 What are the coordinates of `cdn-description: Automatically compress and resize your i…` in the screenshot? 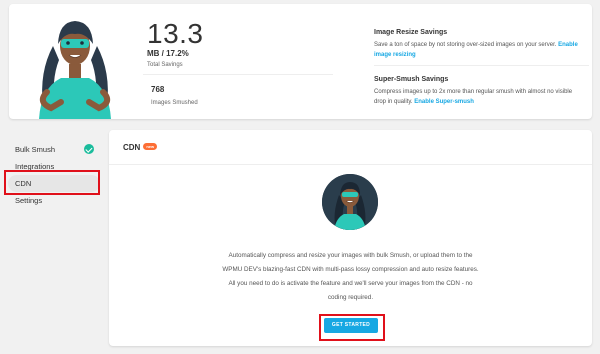 It's located at (350, 276).